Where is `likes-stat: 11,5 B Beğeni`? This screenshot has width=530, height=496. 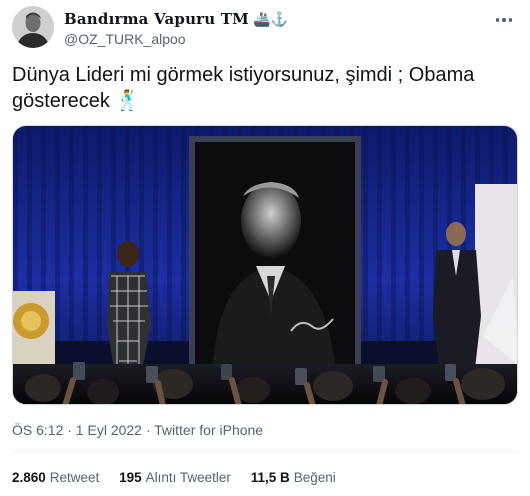 likes-stat: 11,5 B Beğeni is located at coordinates (293, 477).